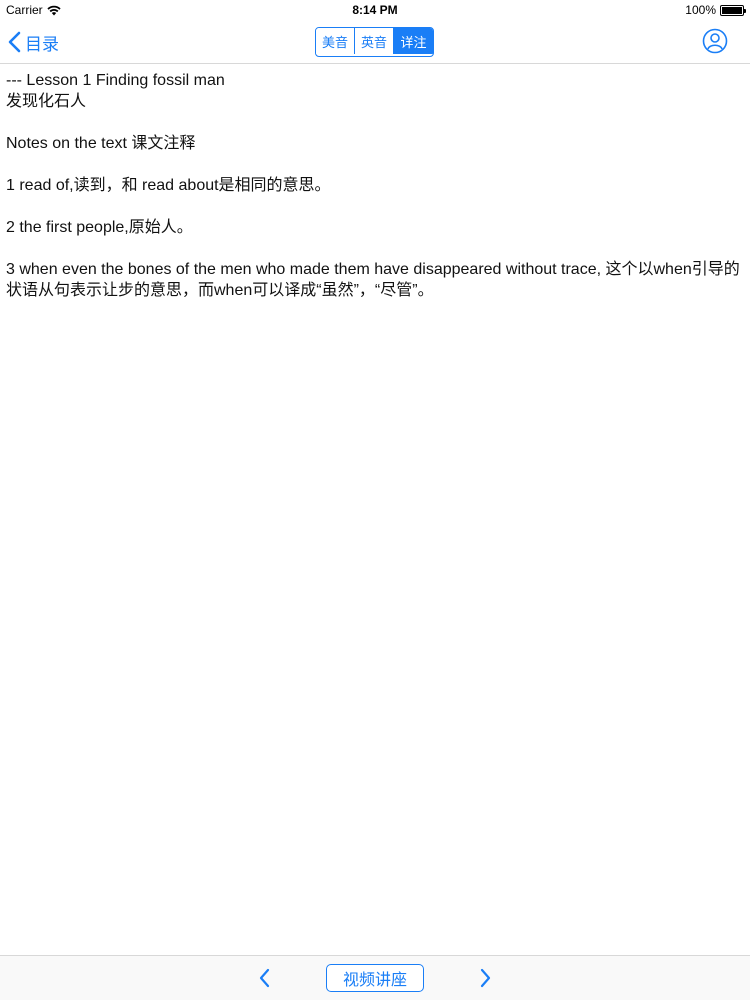  I want to click on notes-heading: Notes on the text 课文注释, so click(101, 143).